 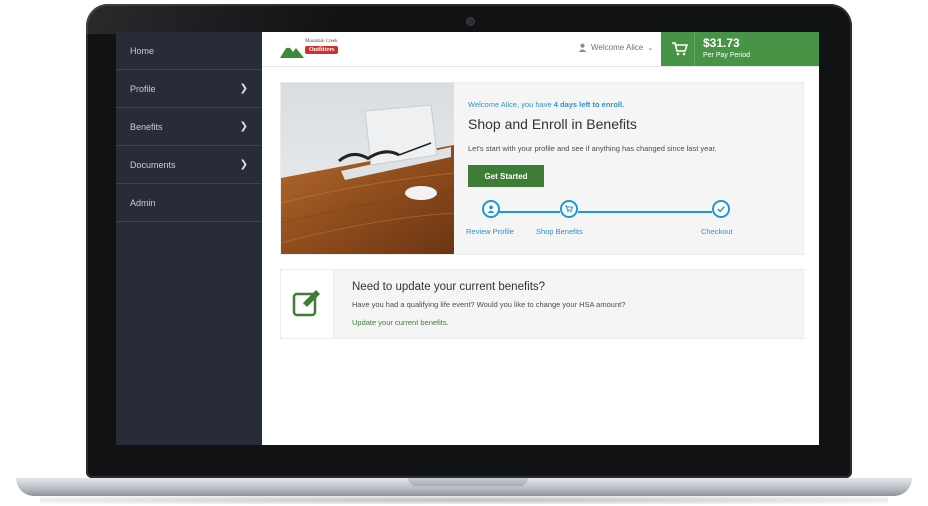 I want to click on enroll-stepper: Review Profile Shop Benefits Checkout, so click(x=632, y=225).